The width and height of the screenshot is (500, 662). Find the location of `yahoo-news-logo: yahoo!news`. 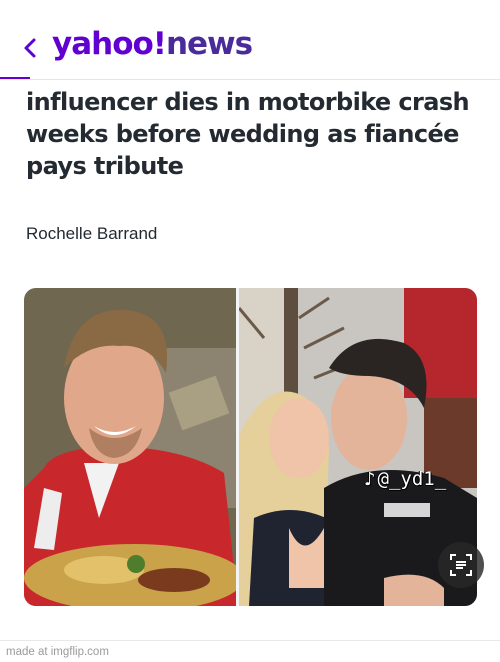

yahoo-news-logo: yahoo!news is located at coordinates (152, 44).